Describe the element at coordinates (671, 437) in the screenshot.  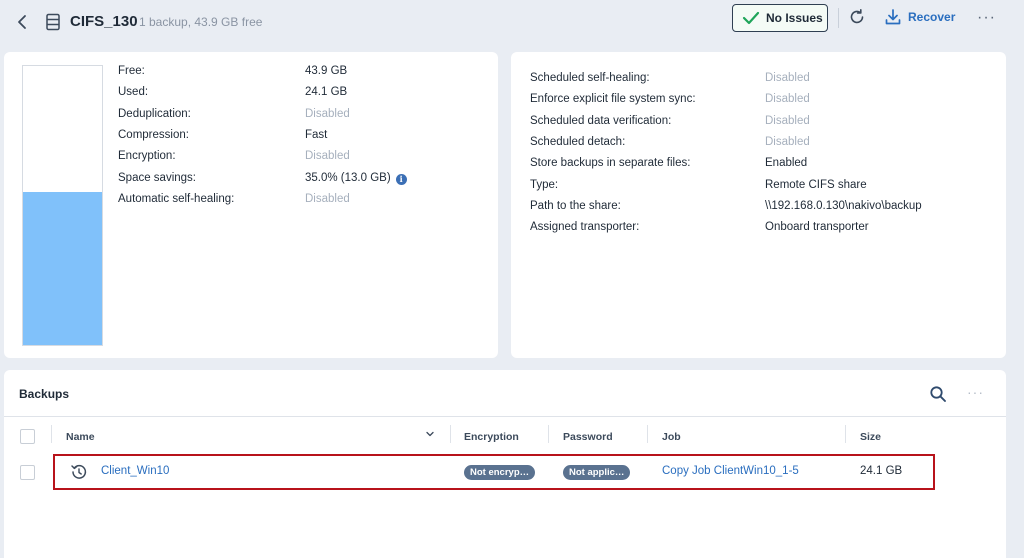
I see `column-header-job: Job` at that location.